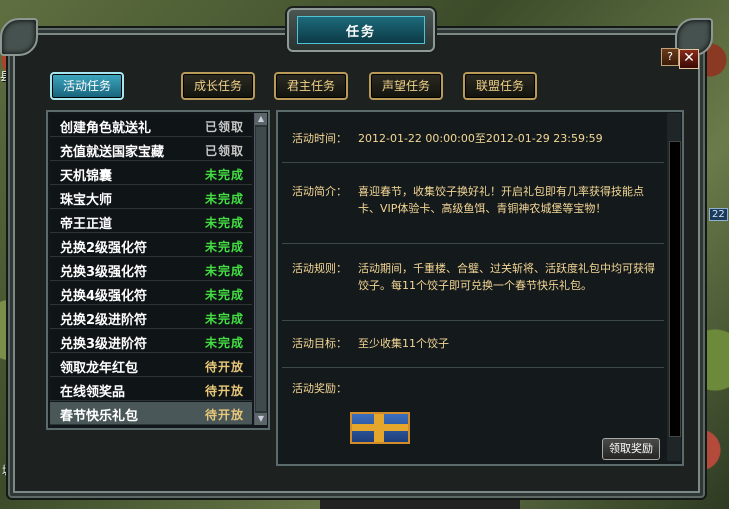  Describe the element at coordinates (319, 388) in the screenshot. I see `reward-label: 活动奖励：` at that location.